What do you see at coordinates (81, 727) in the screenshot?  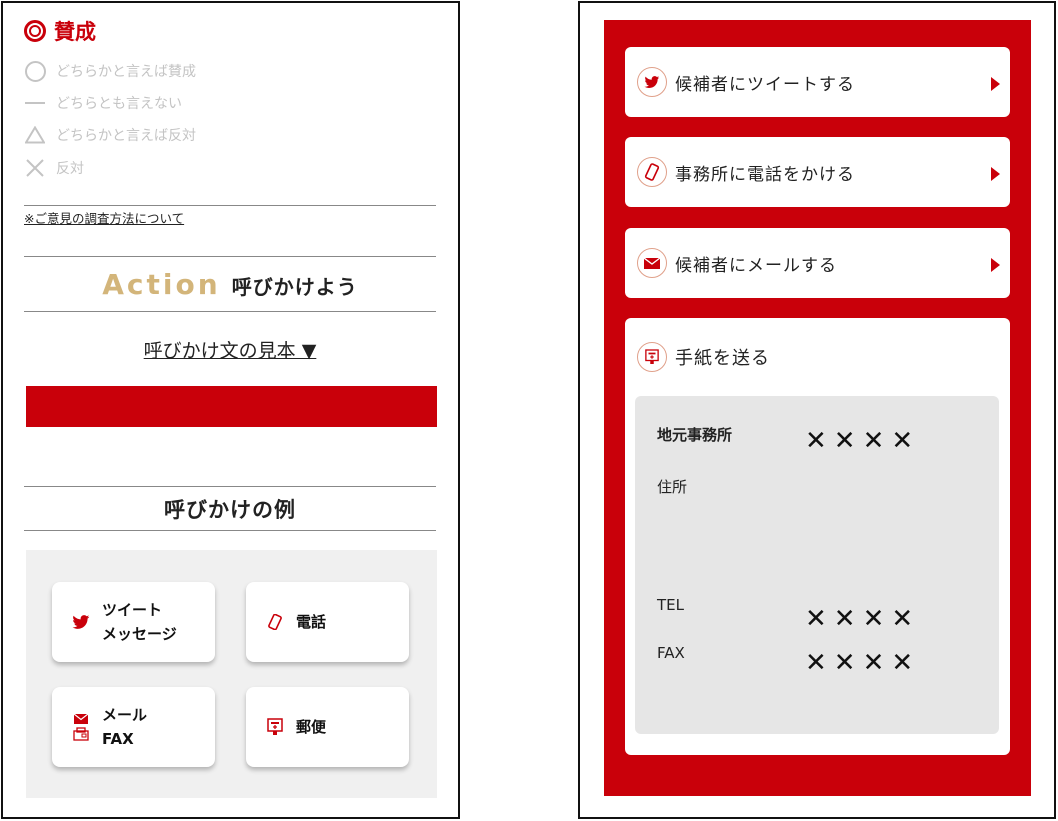 I see `mail-fax-icon` at bounding box center [81, 727].